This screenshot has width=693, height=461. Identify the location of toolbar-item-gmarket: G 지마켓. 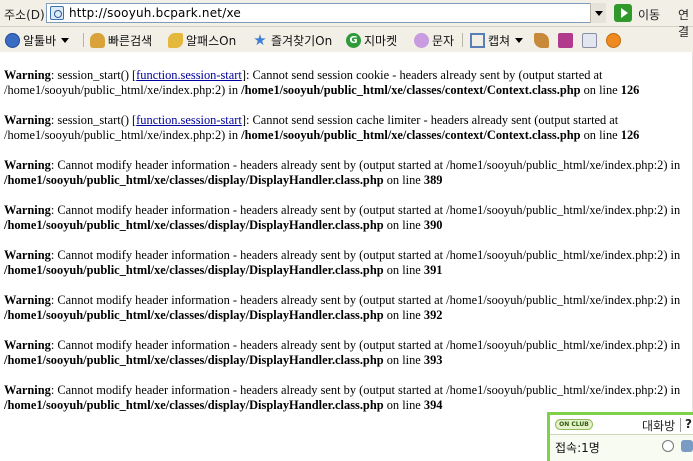
(371, 40).